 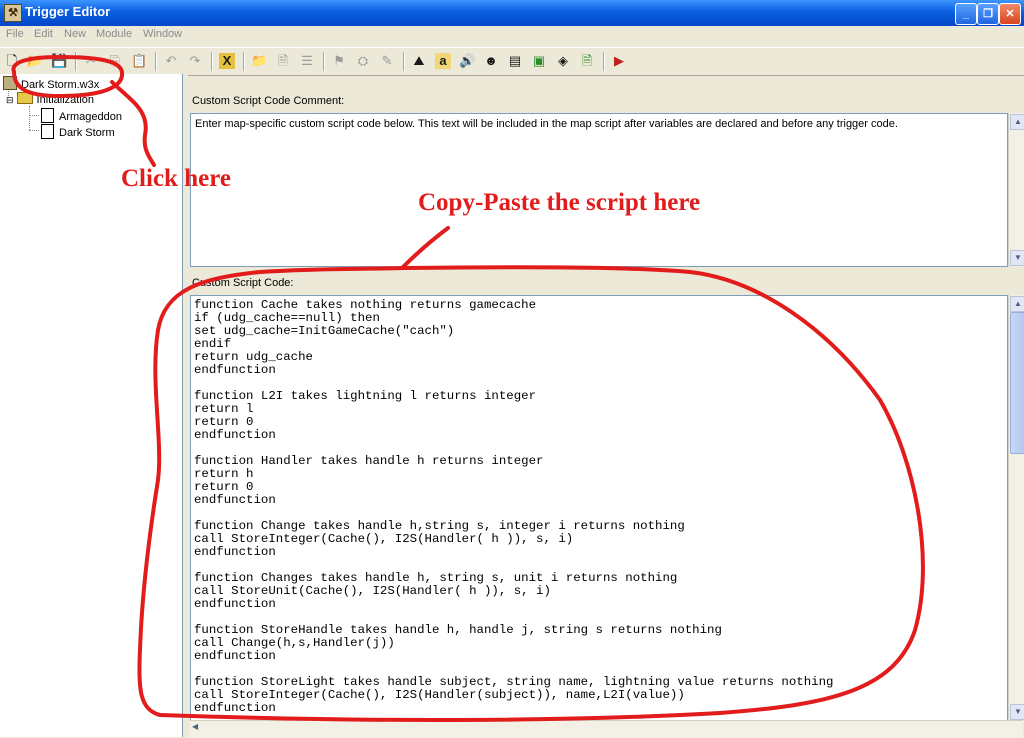 I want to click on tree-item-label: Armageddon, so click(x=90, y=117).